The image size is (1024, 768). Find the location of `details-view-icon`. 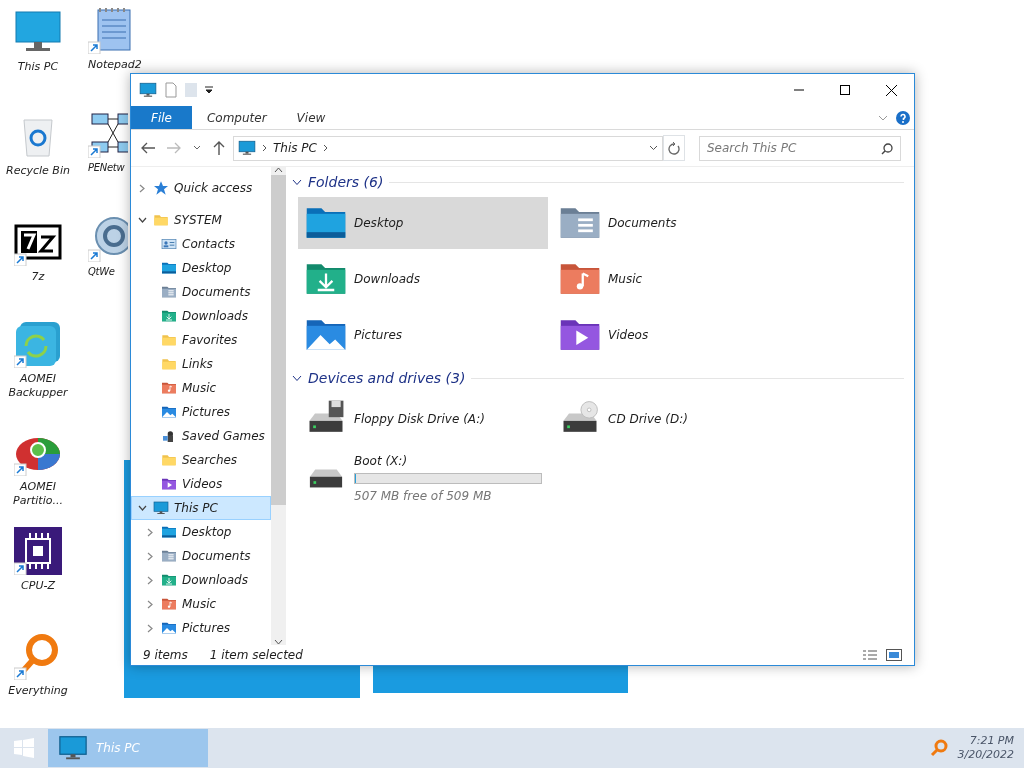

details-view-icon is located at coordinates (870, 655).